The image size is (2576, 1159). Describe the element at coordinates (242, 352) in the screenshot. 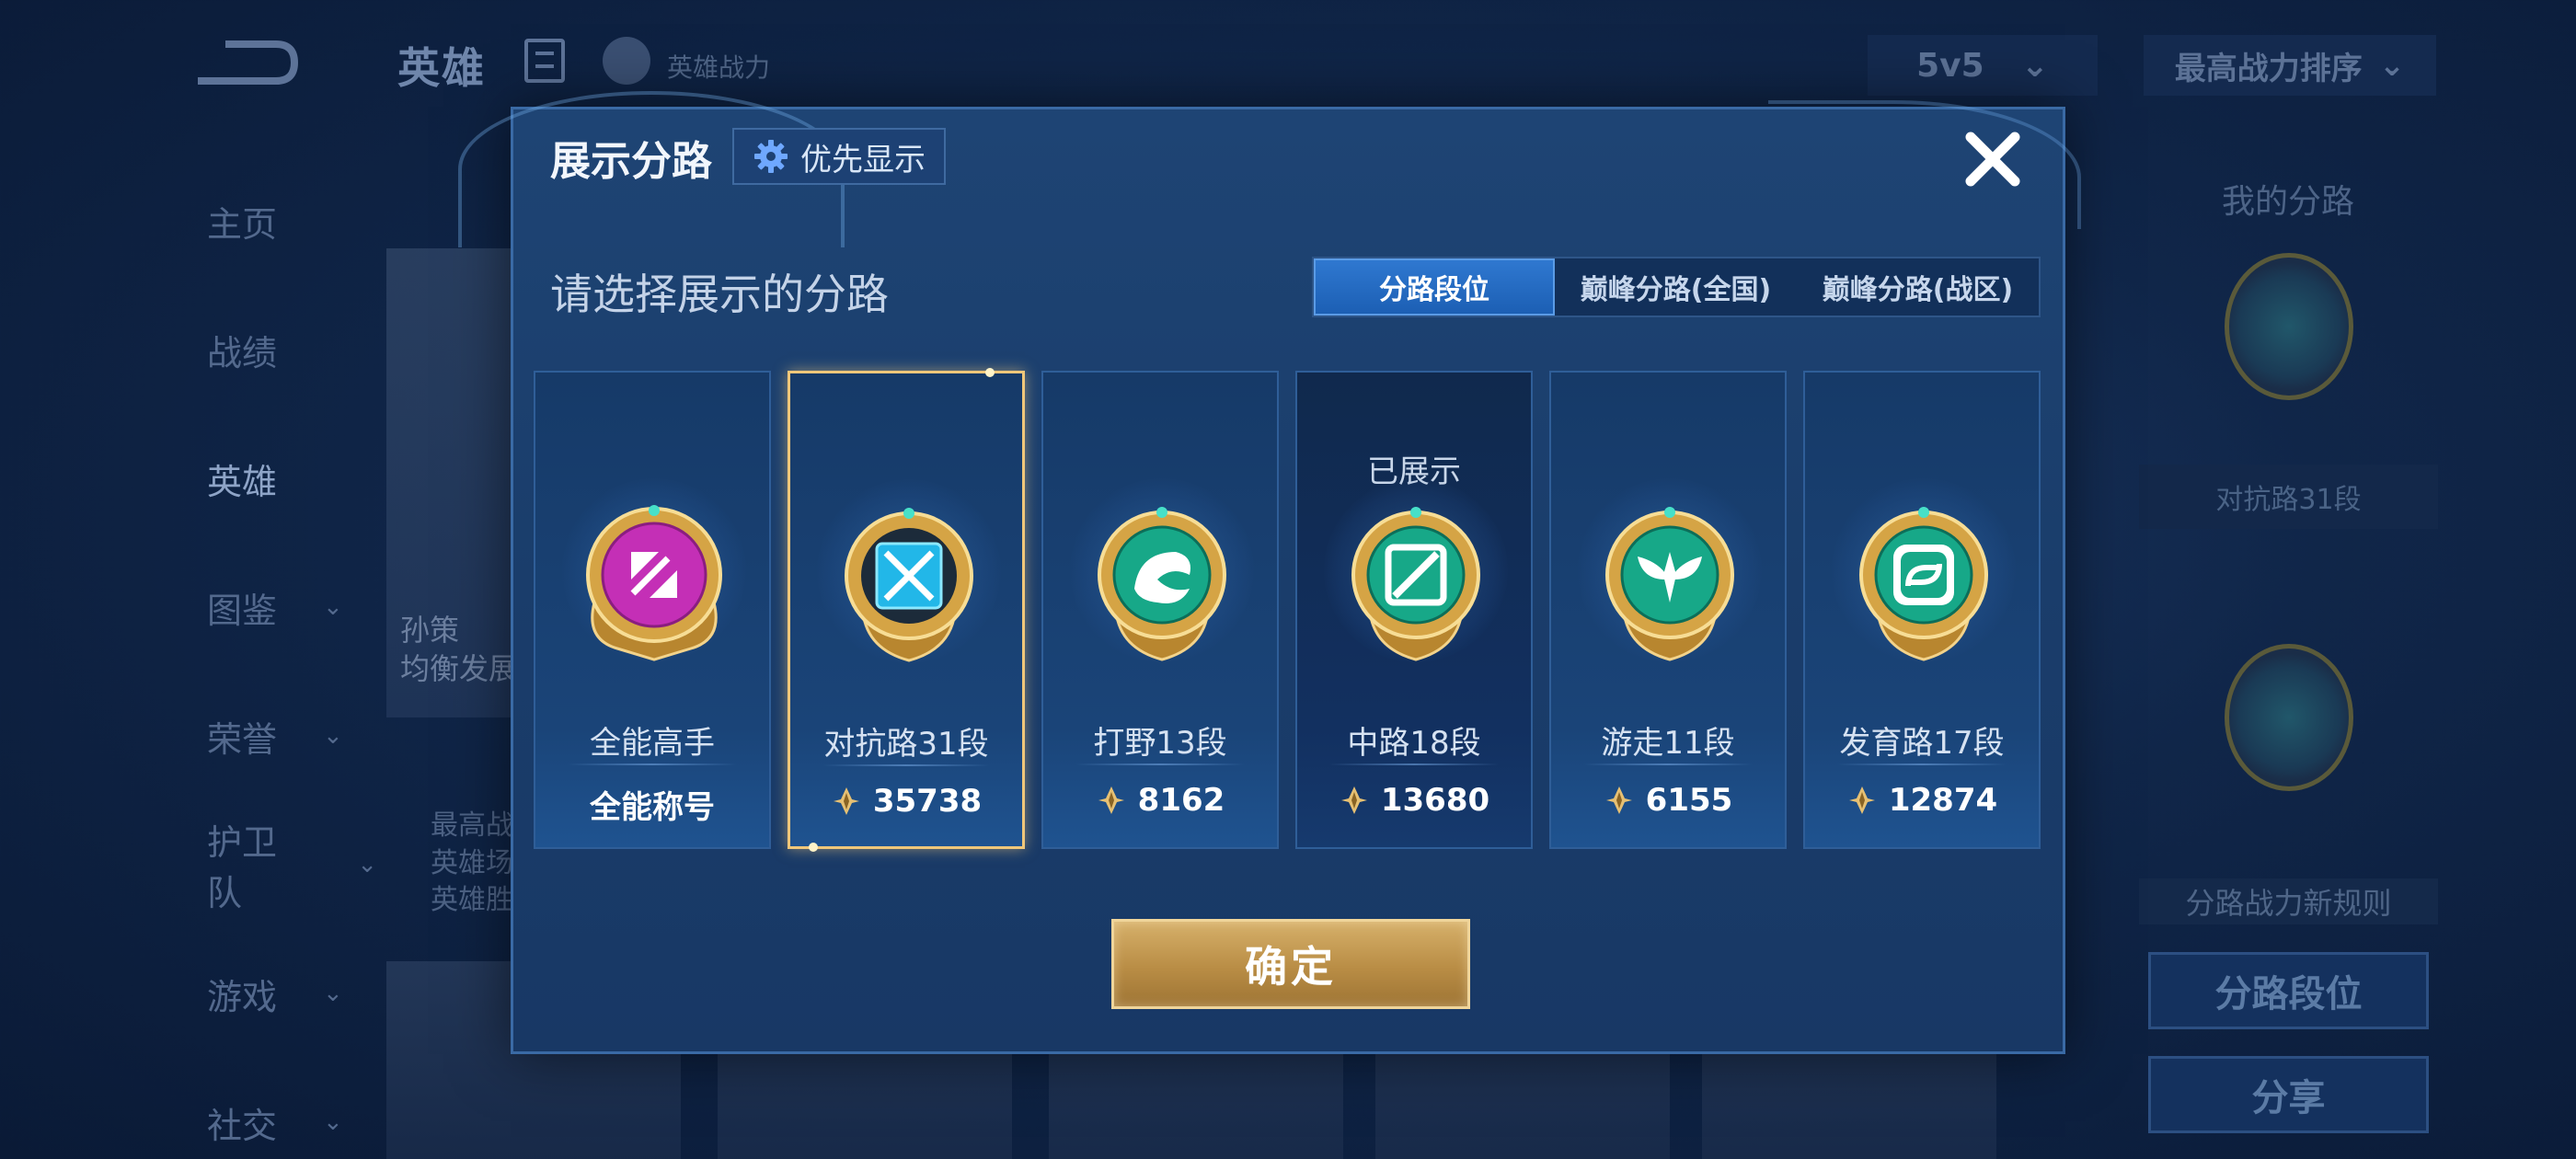

I see `sidebar-item-label: 战绩` at that location.